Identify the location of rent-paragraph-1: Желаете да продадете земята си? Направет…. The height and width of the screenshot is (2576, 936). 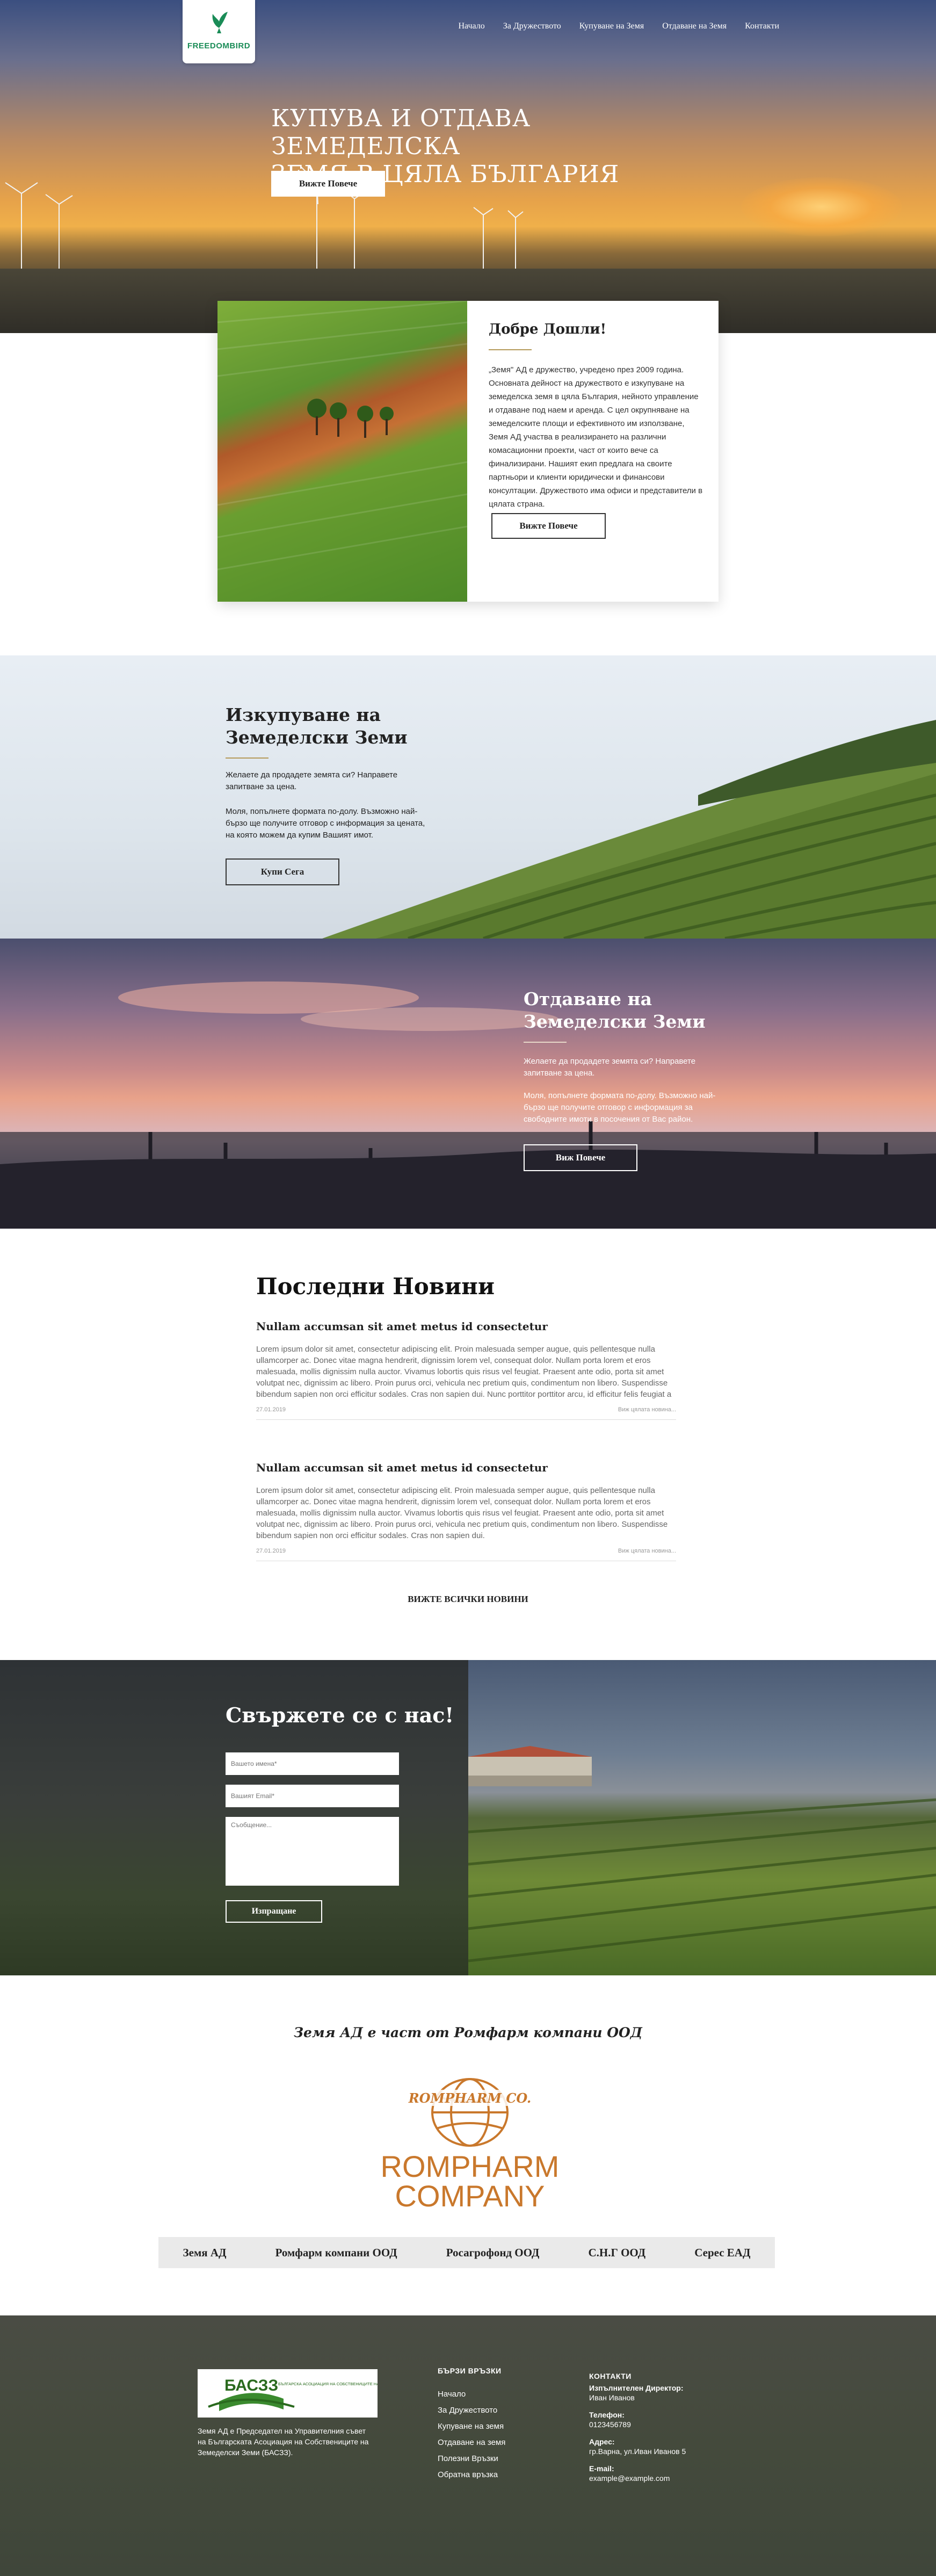
(610, 1067).